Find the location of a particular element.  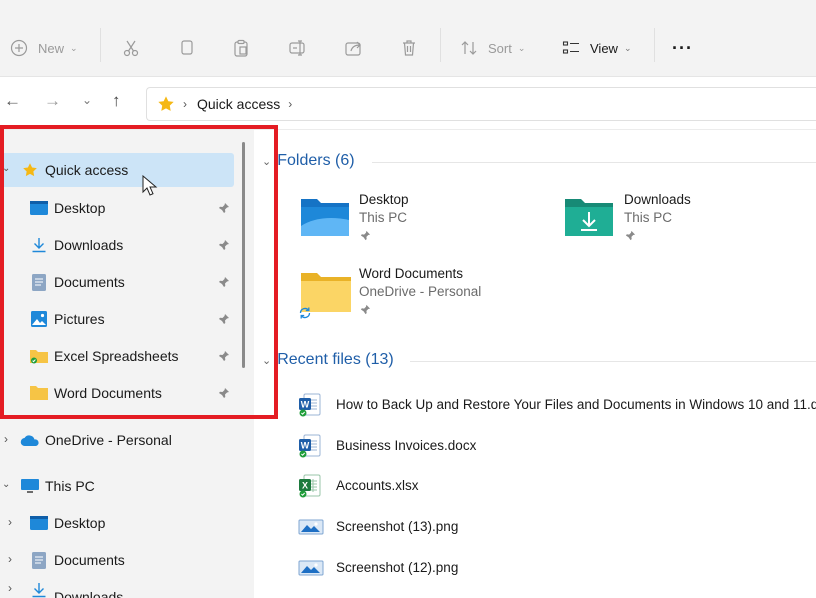

view-button: View ⌄ is located at coordinates (597, 48).